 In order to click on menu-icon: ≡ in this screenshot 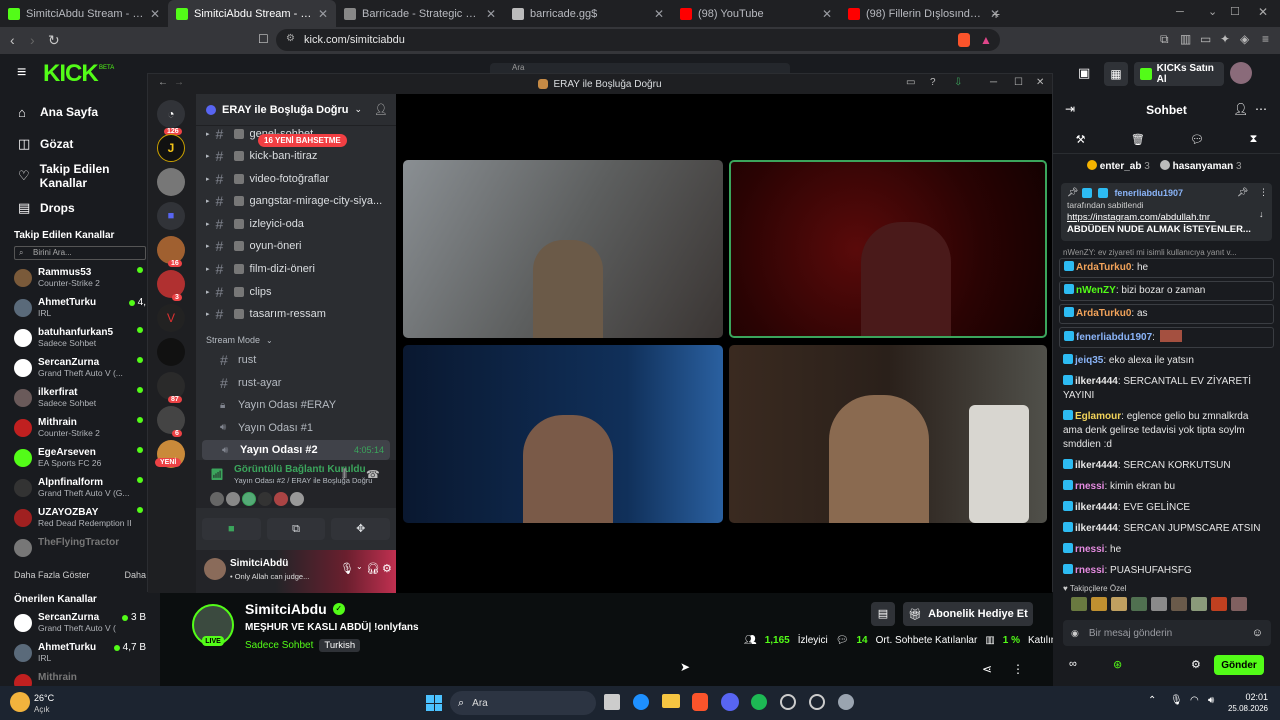, I will do `click(1265, 39)`.